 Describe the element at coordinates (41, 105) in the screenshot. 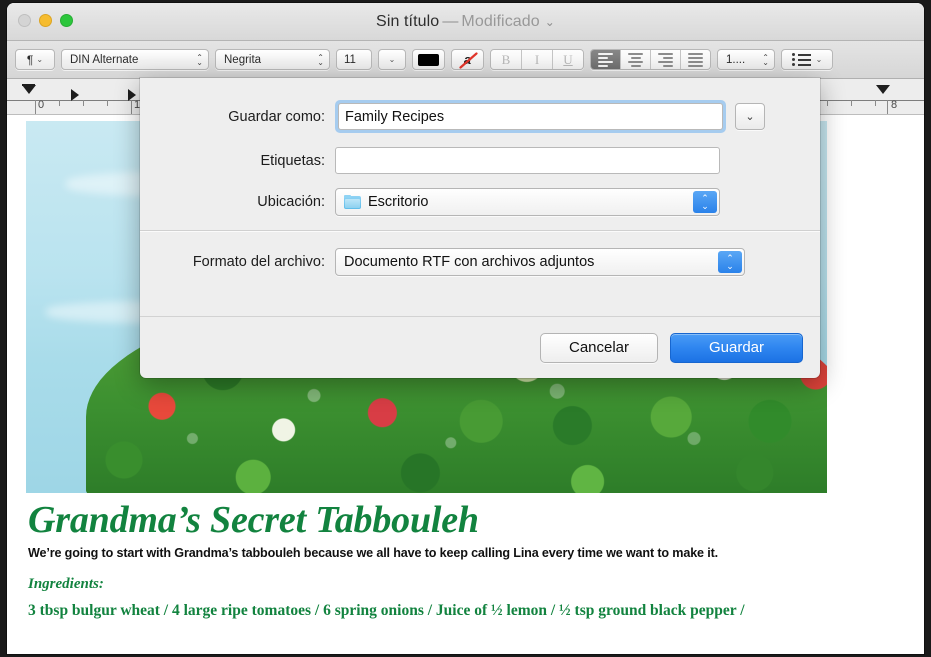

I see `ruler-label-0: 0` at that location.